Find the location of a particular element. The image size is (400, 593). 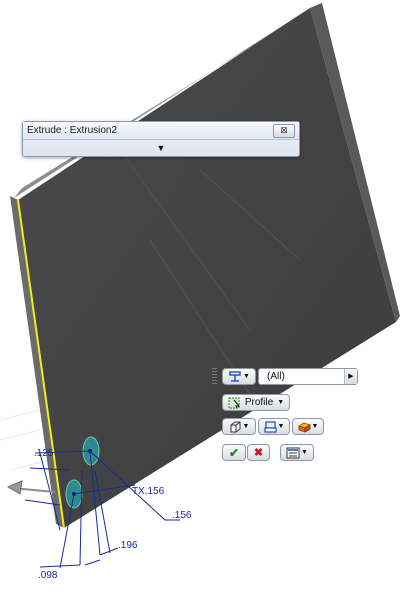

cancel-icon: ✖ is located at coordinates (258, 453).